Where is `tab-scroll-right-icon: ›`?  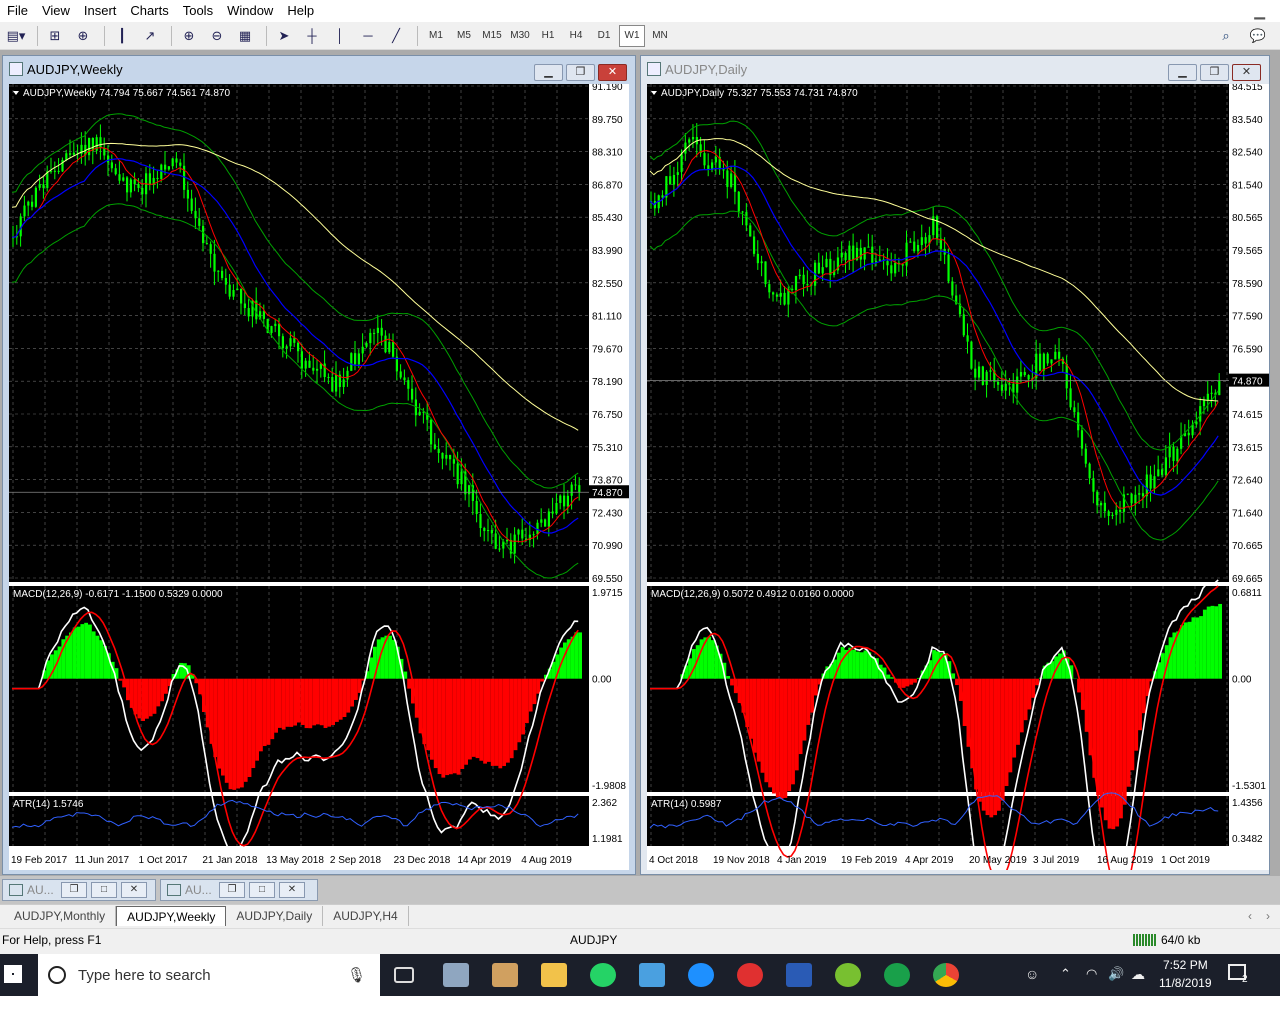 tab-scroll-right-icon: › is located at coordinates (1268, 916).